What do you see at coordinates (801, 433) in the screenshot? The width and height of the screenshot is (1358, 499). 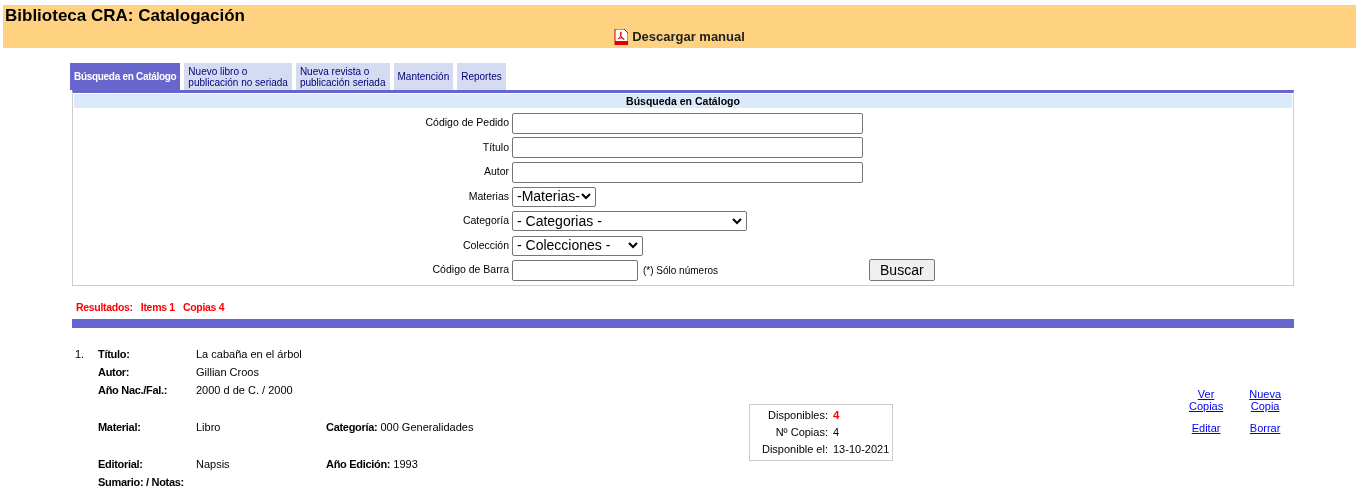 I see `availability-label: Nº Copias:` at bounding box center [801, 433].